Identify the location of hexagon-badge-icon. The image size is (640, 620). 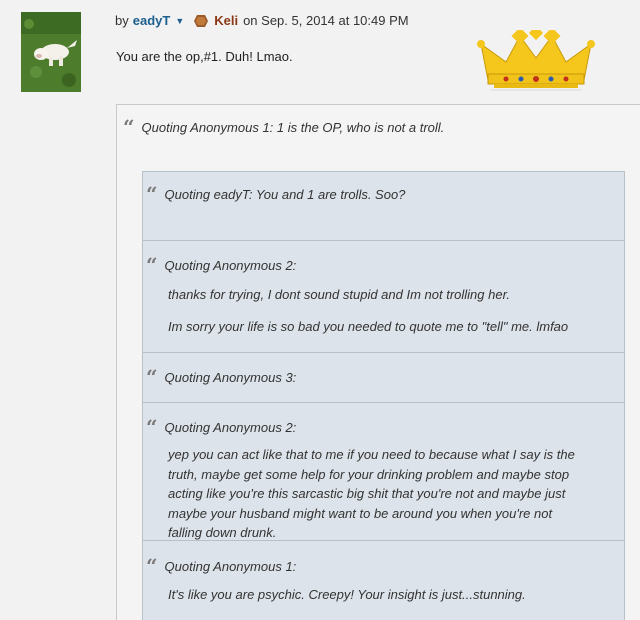
(201, 20).